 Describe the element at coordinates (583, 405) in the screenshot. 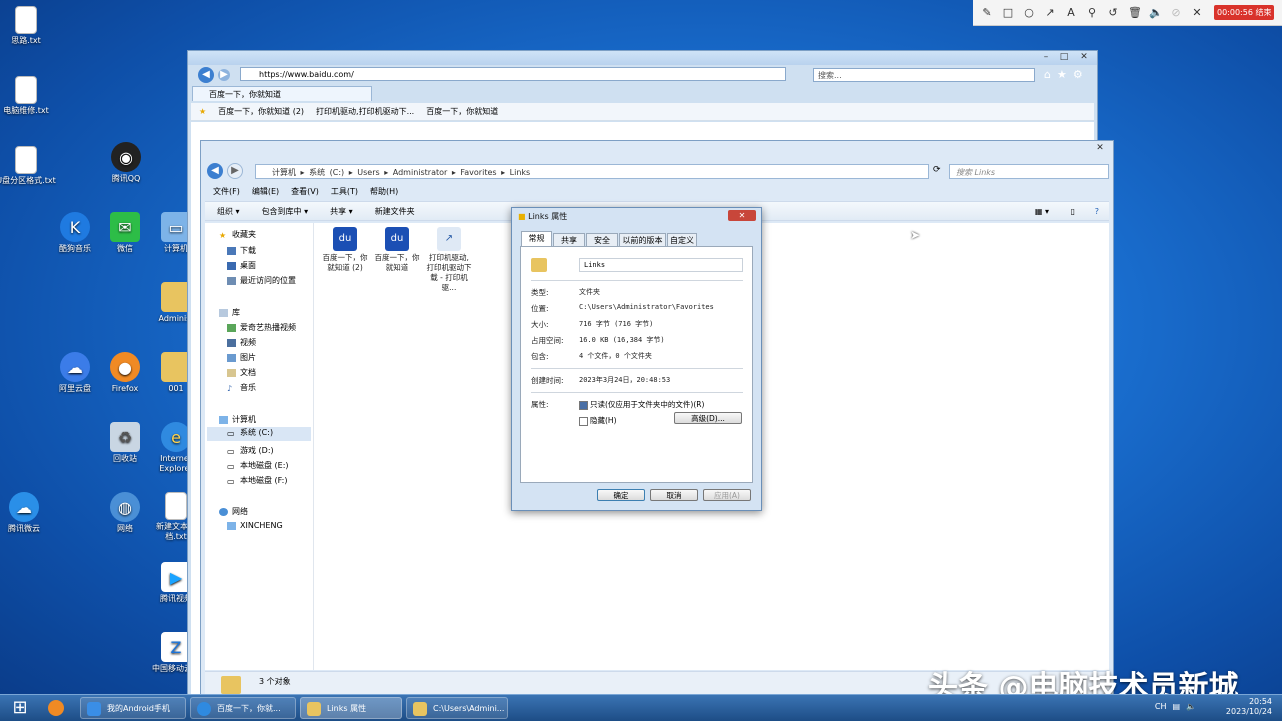

I see `checkbox-indeterminate` at that location.